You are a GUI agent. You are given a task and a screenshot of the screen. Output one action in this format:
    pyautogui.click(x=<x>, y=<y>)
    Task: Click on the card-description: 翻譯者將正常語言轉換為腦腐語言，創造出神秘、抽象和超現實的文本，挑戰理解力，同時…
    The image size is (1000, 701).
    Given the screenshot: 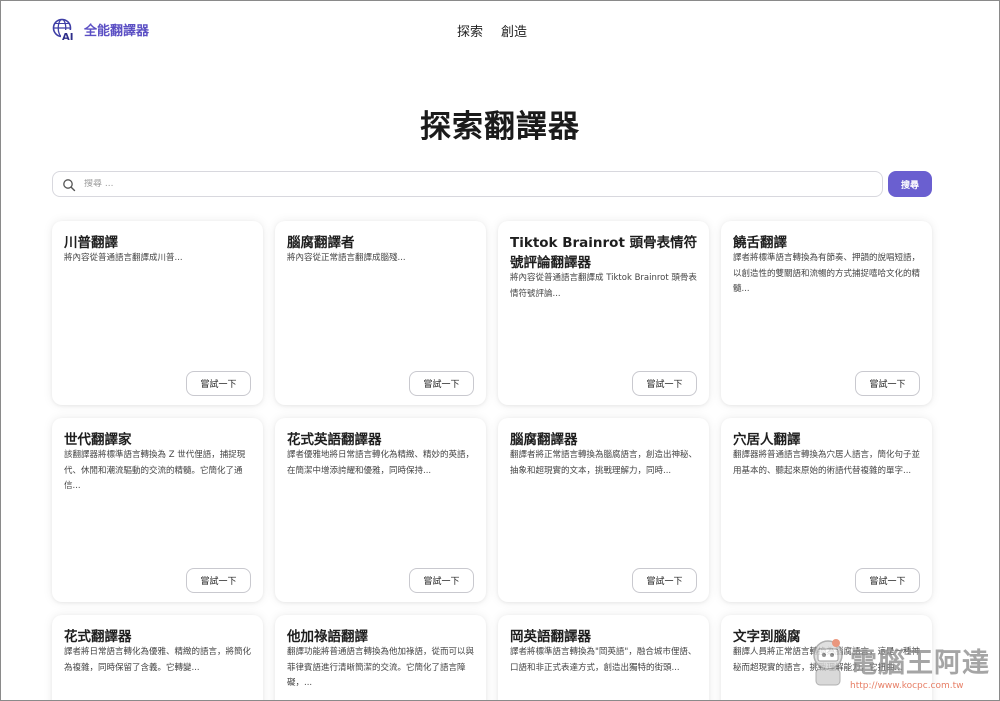 What is the action you would take?
    pyautogui.click(x=604, y=463)
    